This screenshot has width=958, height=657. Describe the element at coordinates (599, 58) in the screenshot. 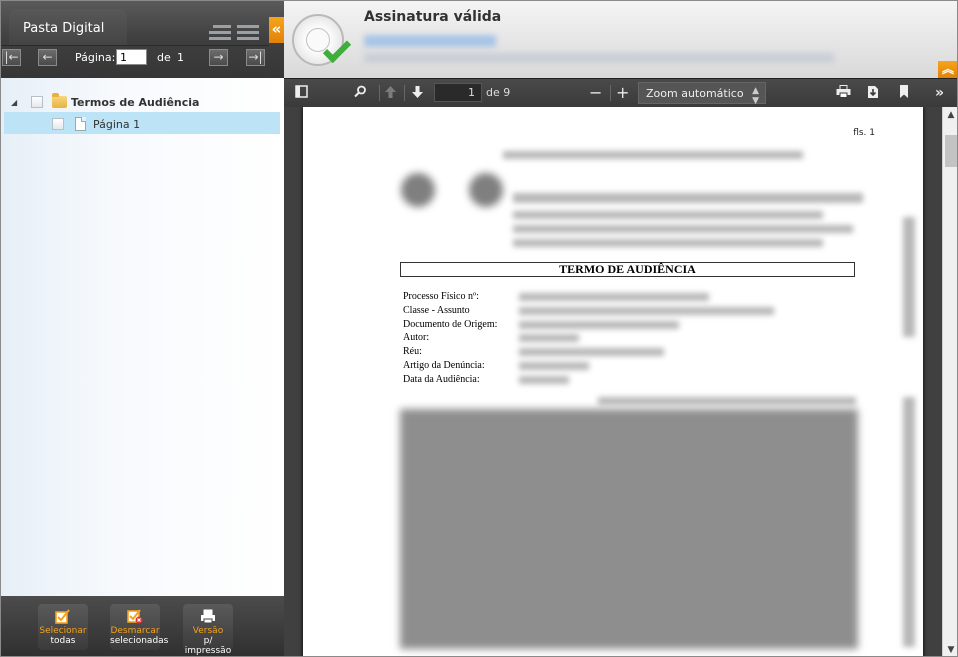

I see `signature-details-redacted` at that location.